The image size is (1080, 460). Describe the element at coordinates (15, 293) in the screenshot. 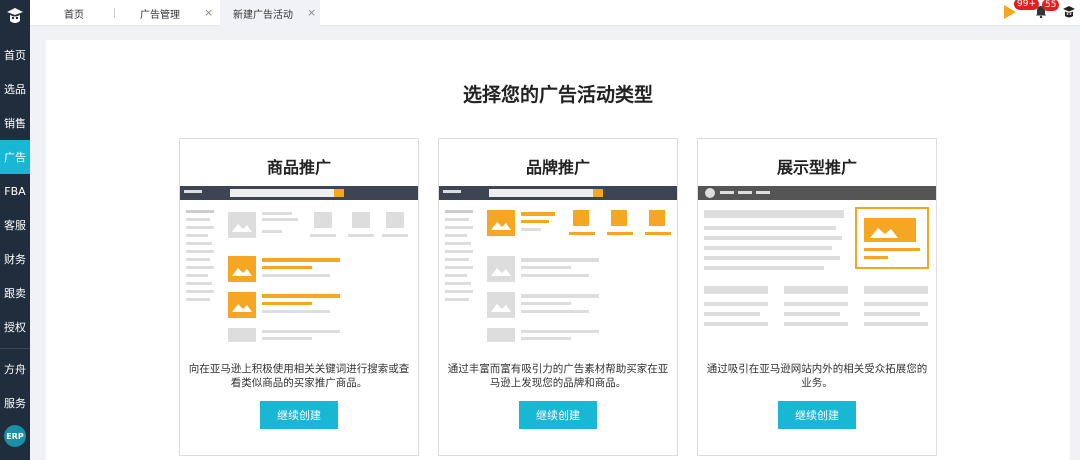

I see `sidebar-item-follow-sell: 跟卖` at that location.